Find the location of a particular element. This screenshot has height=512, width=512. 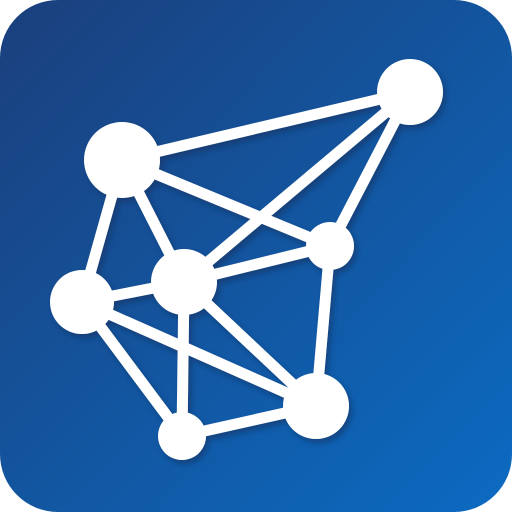

node-bottom-right is located at coordinates (316, 406).